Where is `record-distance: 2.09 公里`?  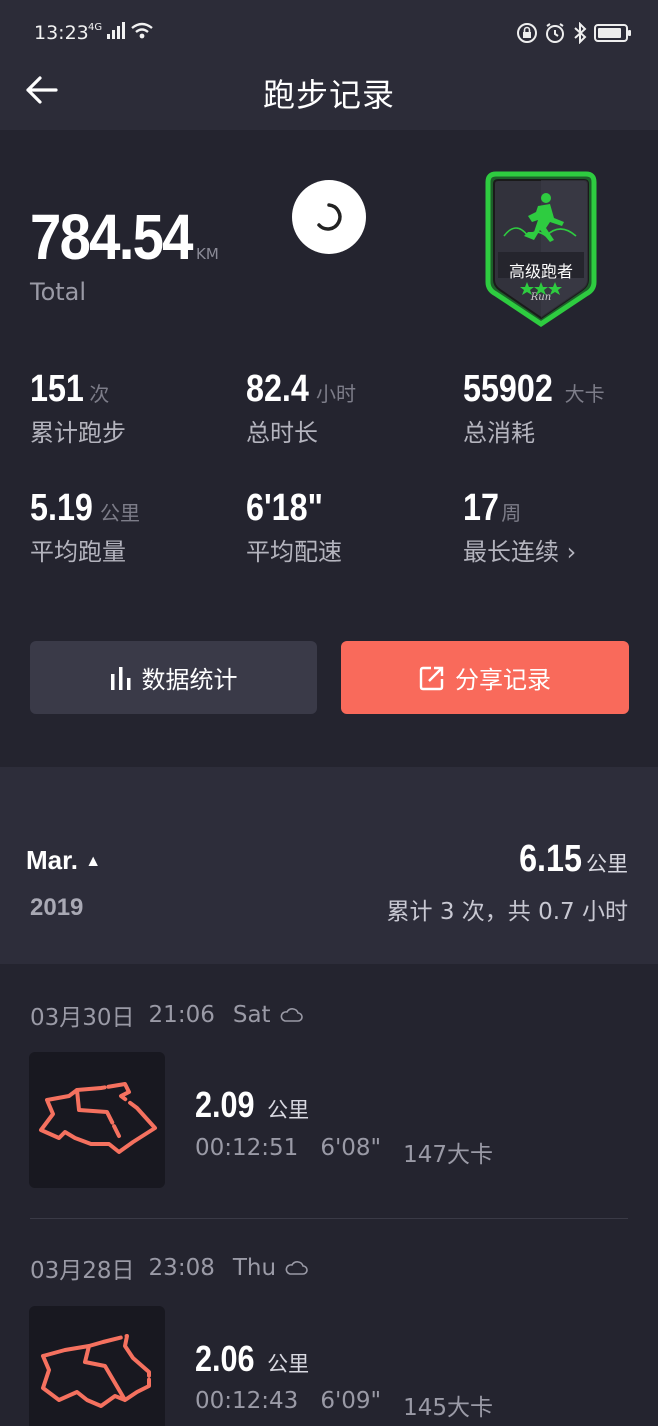
record-distance: 2.09 公里 is located at coordinates (252, 1105).